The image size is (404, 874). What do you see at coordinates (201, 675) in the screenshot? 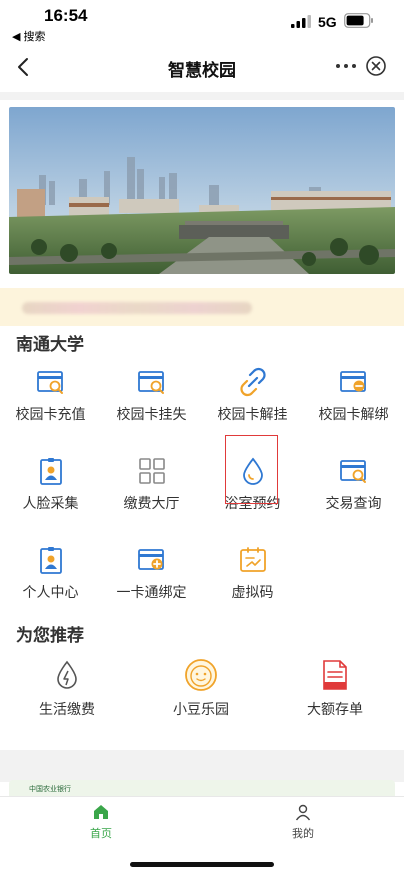
I see `bean-face-icon` at bounding box center [201, 675].